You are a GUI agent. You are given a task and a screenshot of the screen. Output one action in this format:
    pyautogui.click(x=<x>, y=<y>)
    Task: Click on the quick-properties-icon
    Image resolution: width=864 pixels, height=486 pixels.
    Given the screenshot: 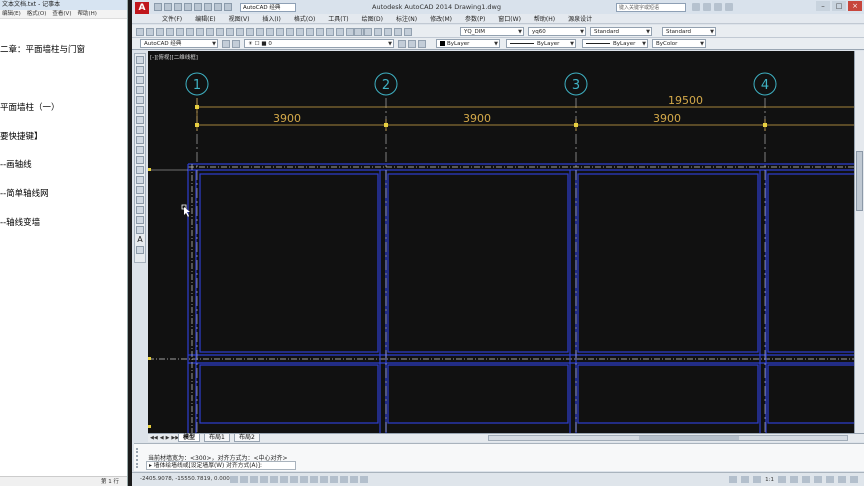 What is the action you would take?
    pyautogui.click(x=354, y=479)
    